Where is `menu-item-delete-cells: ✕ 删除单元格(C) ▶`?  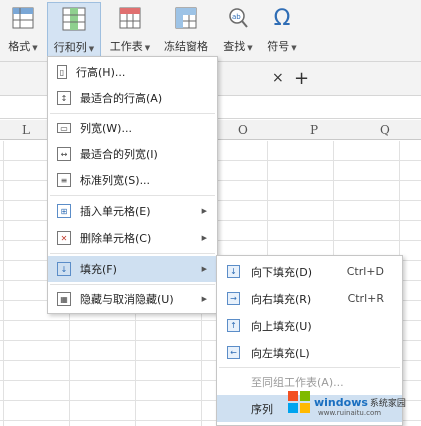 menu-item-delete-cells: ✕ 删除单元格(C) ▶ is located at coordinates (132, 238).